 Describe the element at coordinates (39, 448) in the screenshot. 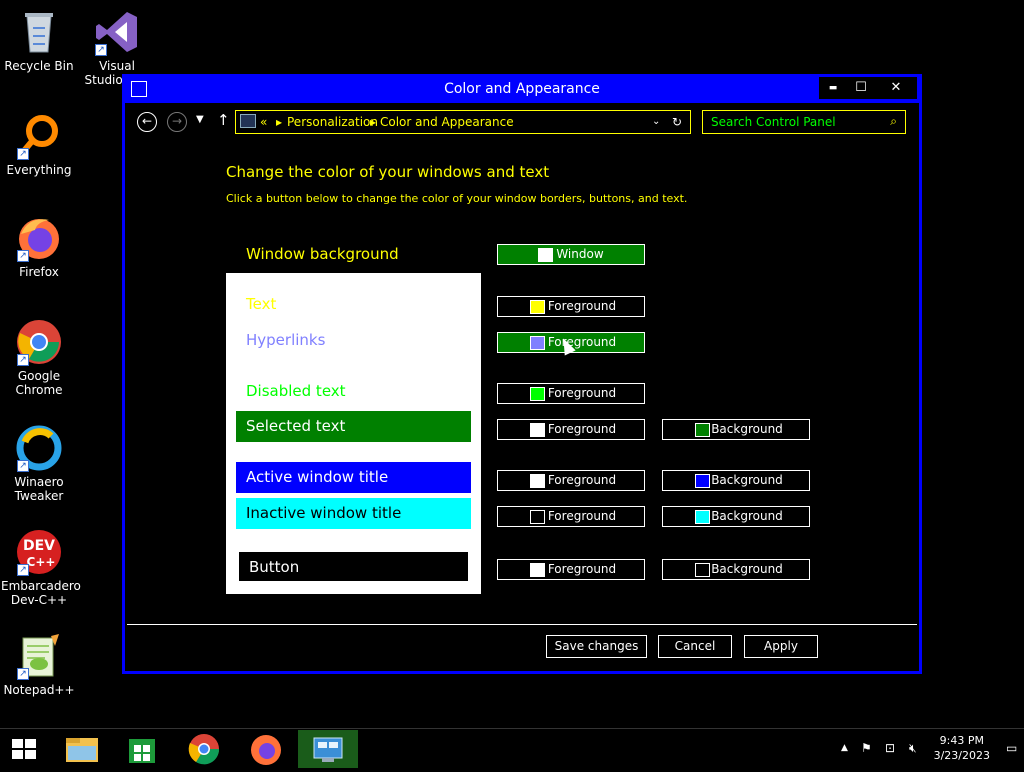

I see `winaero-tweaker-icon: ↗` at that location.